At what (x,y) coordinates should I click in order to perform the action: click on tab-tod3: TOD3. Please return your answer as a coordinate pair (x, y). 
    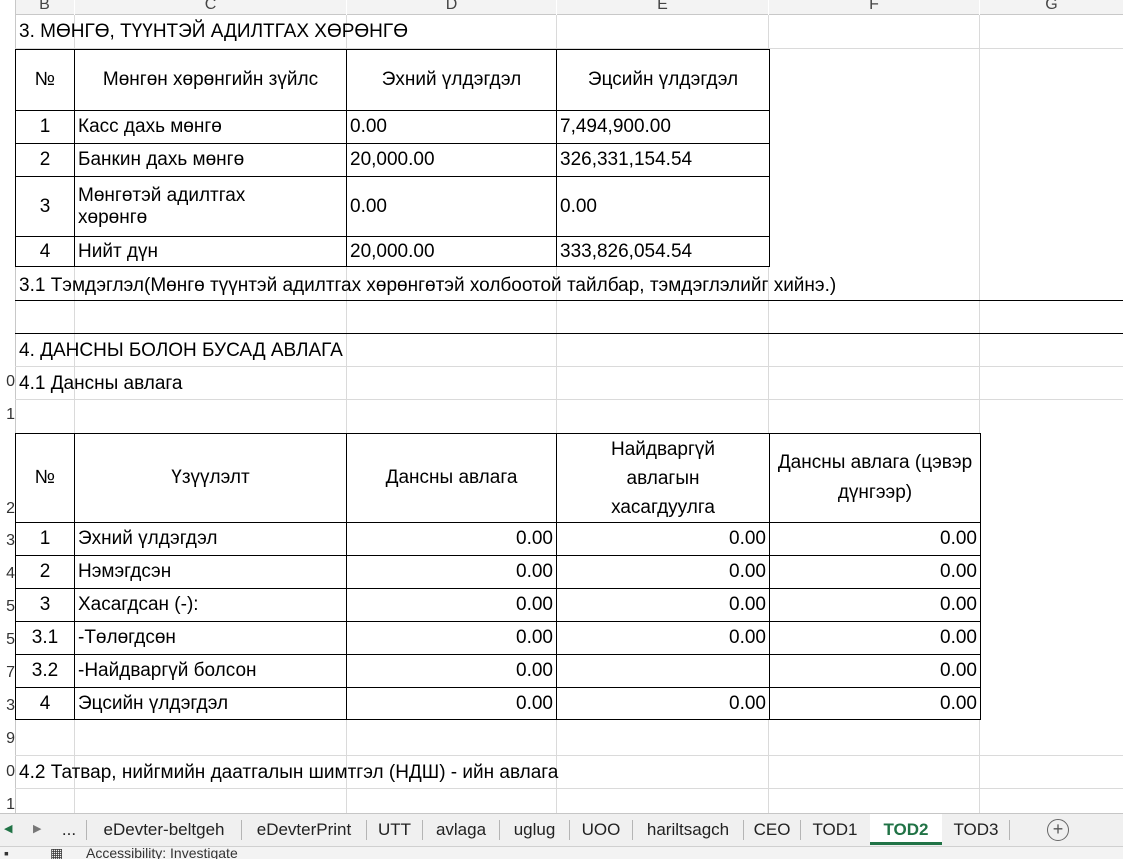
    Looking at the image, I should click on (976, 829).